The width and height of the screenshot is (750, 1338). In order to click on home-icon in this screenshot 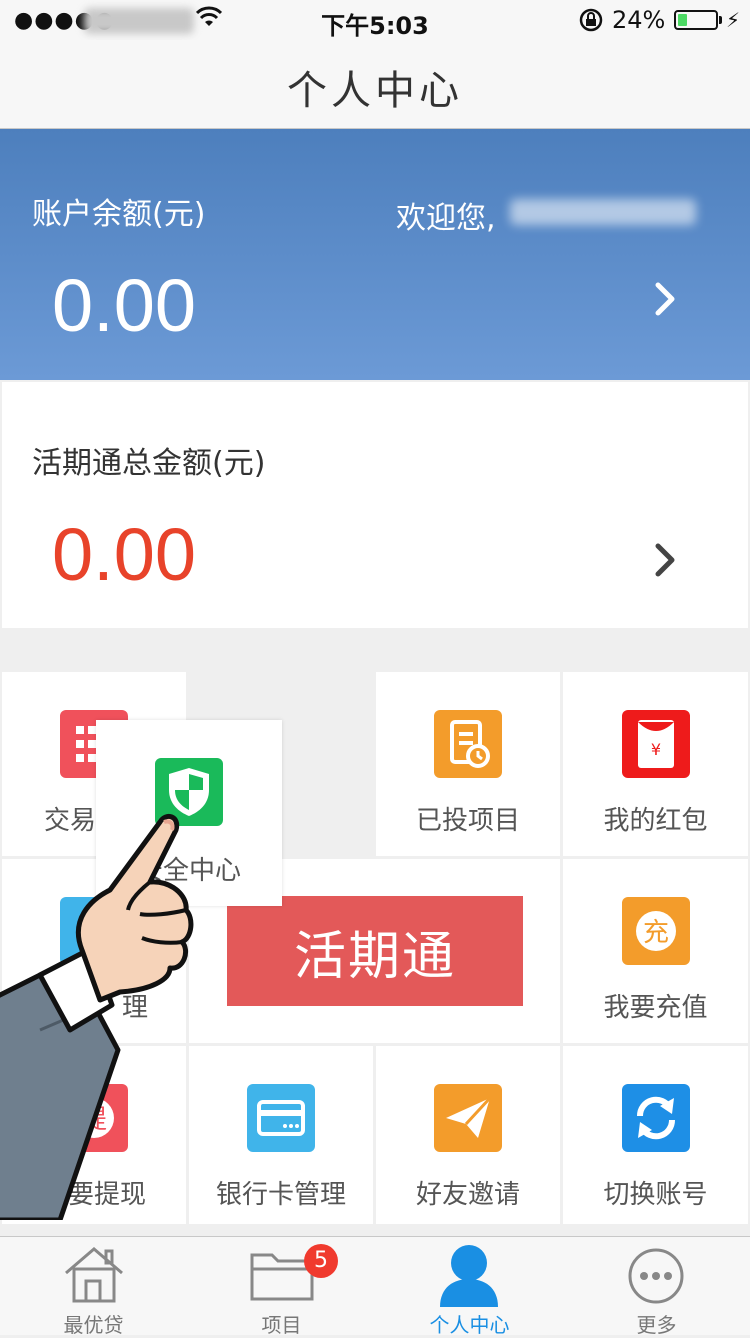, I will do `click(94, 1275)`.